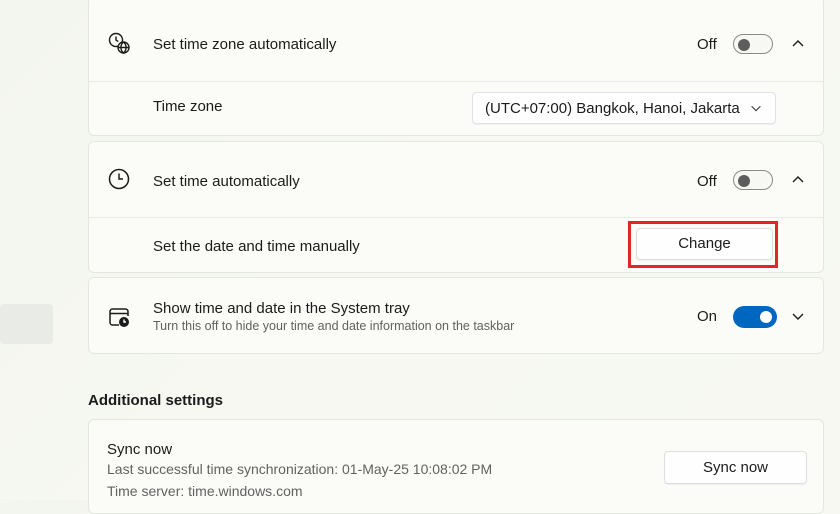 The width and height of the screenshot is (840, 514). I want to click on set-time-auto-state: Off, so click(707, 181).